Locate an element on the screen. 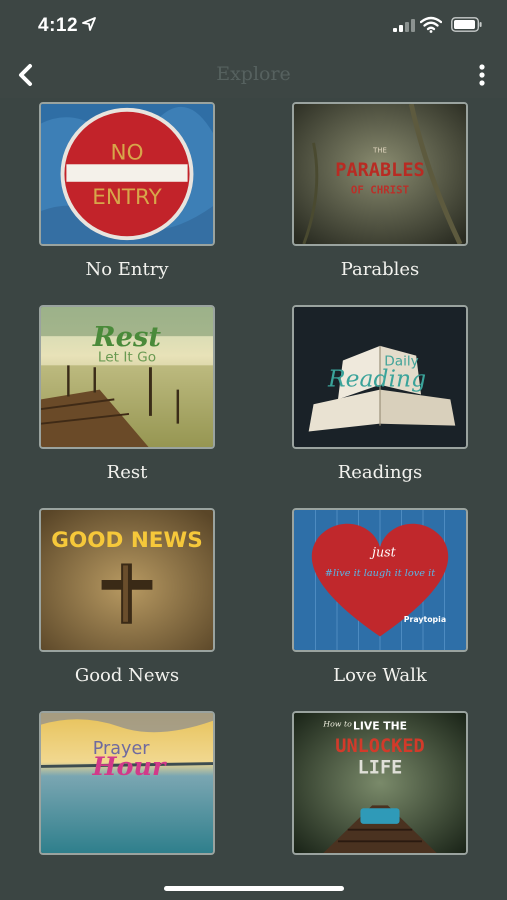  svg-text: Rest is located at coordinates (127, 337).